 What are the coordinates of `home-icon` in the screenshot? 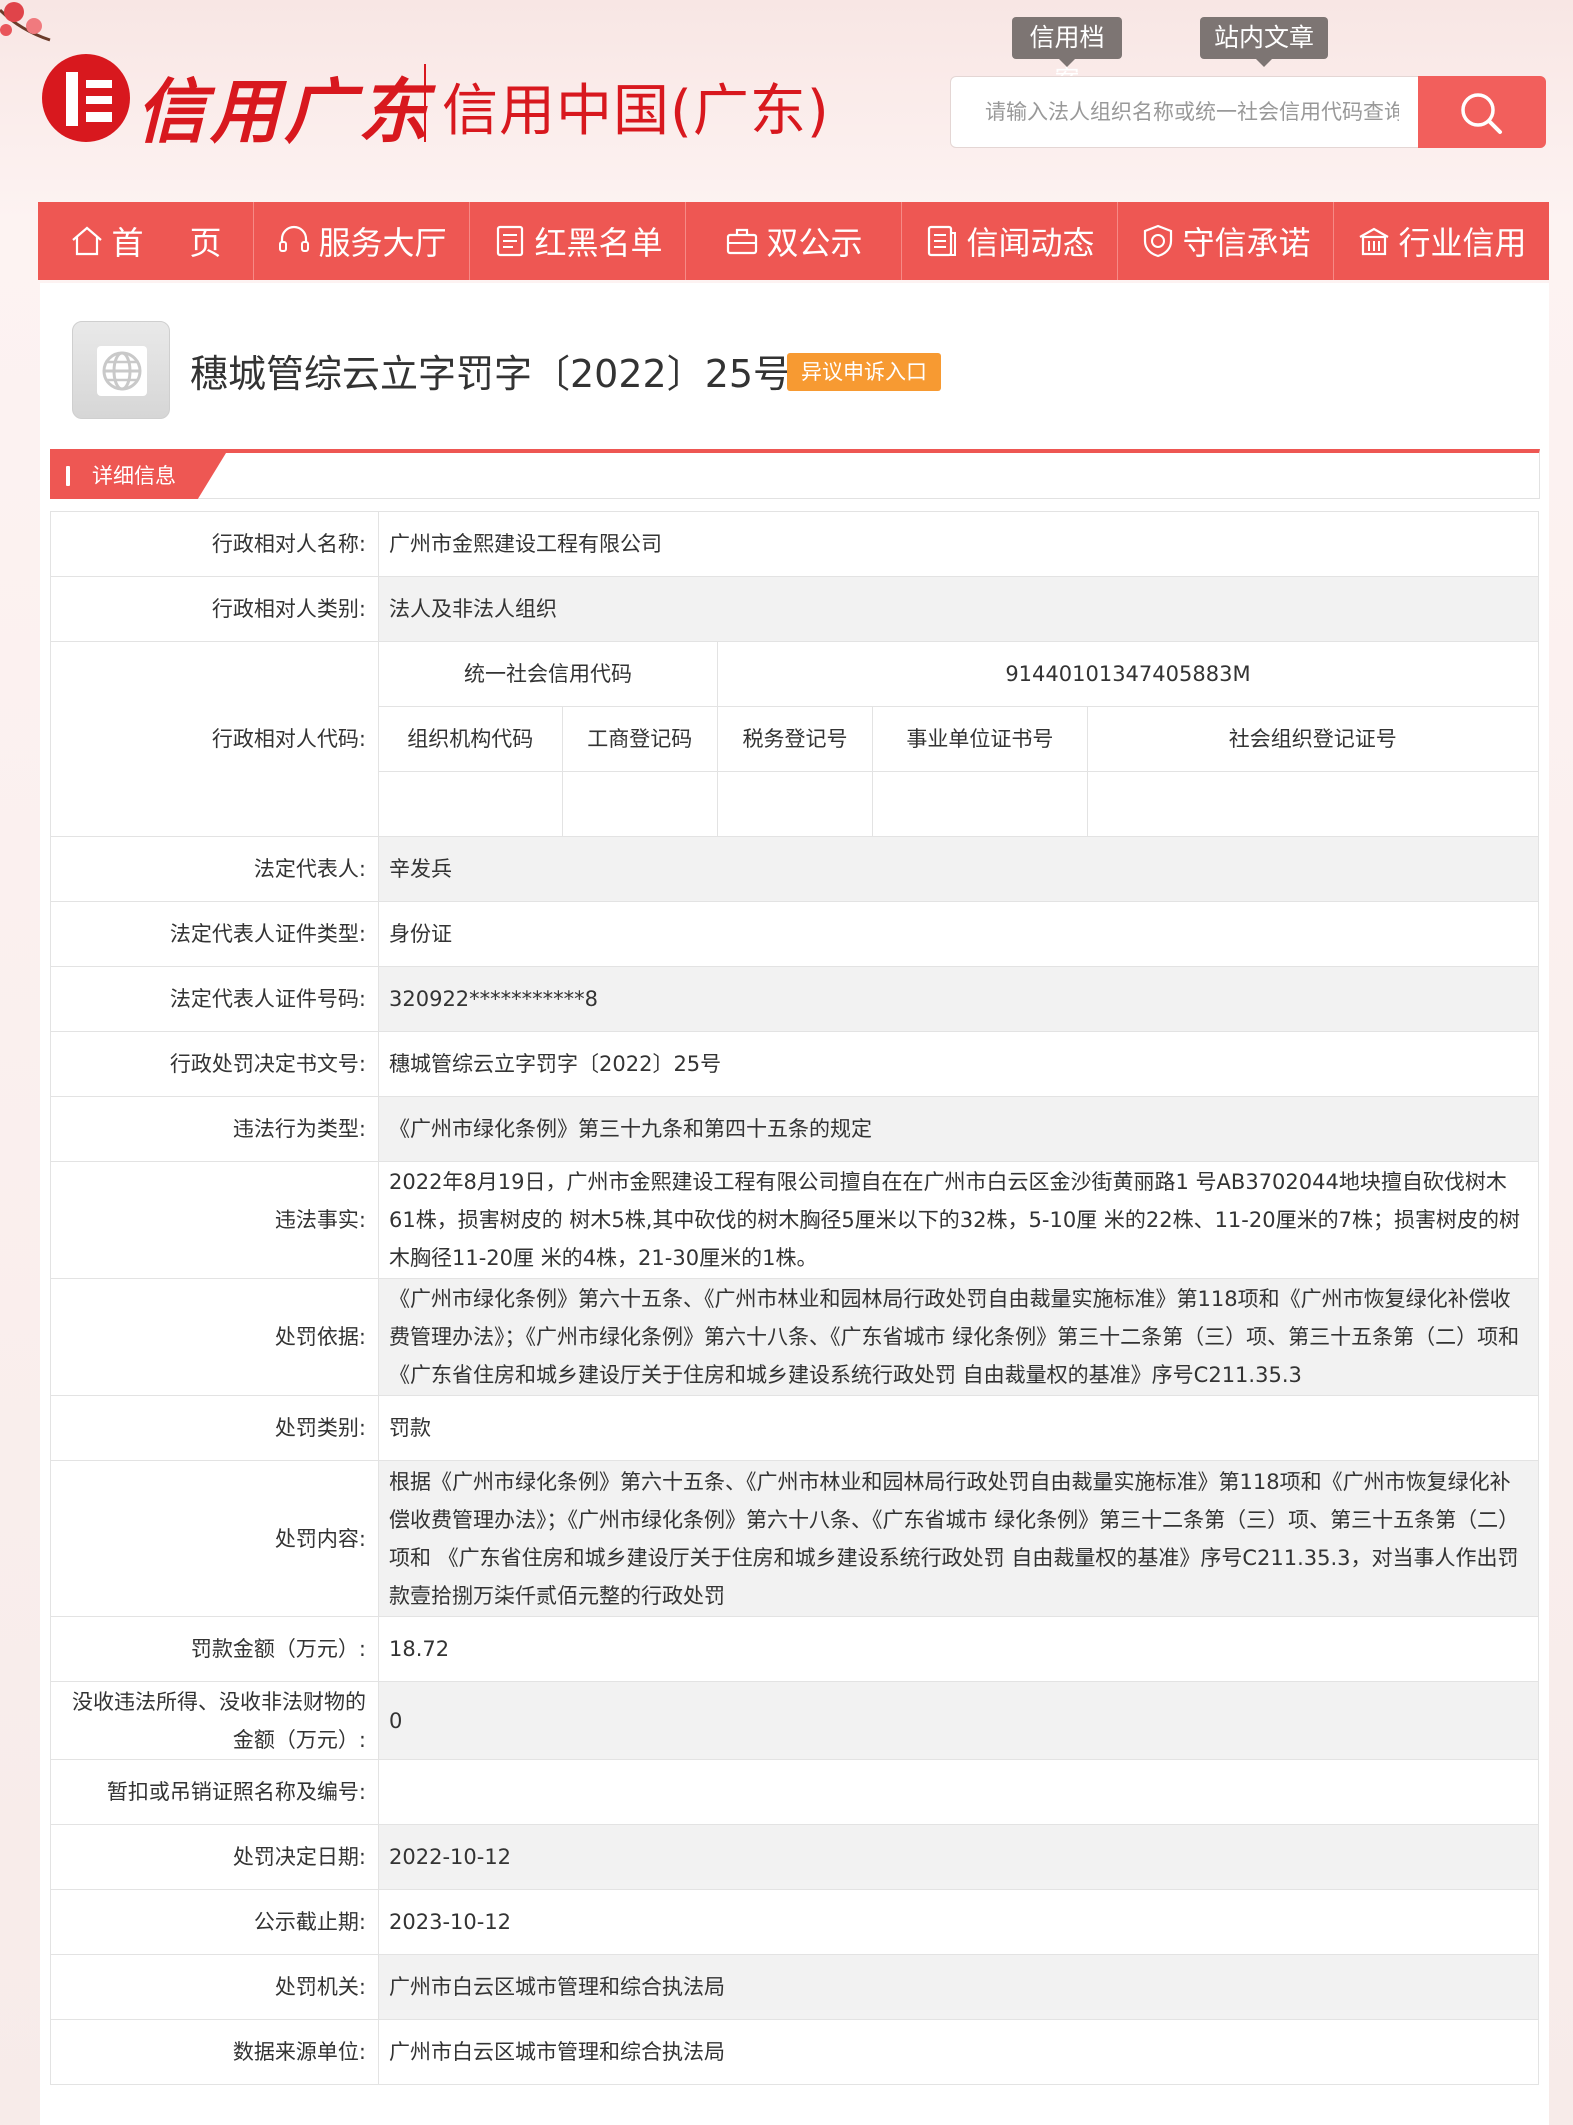 It's located at (87, 241).